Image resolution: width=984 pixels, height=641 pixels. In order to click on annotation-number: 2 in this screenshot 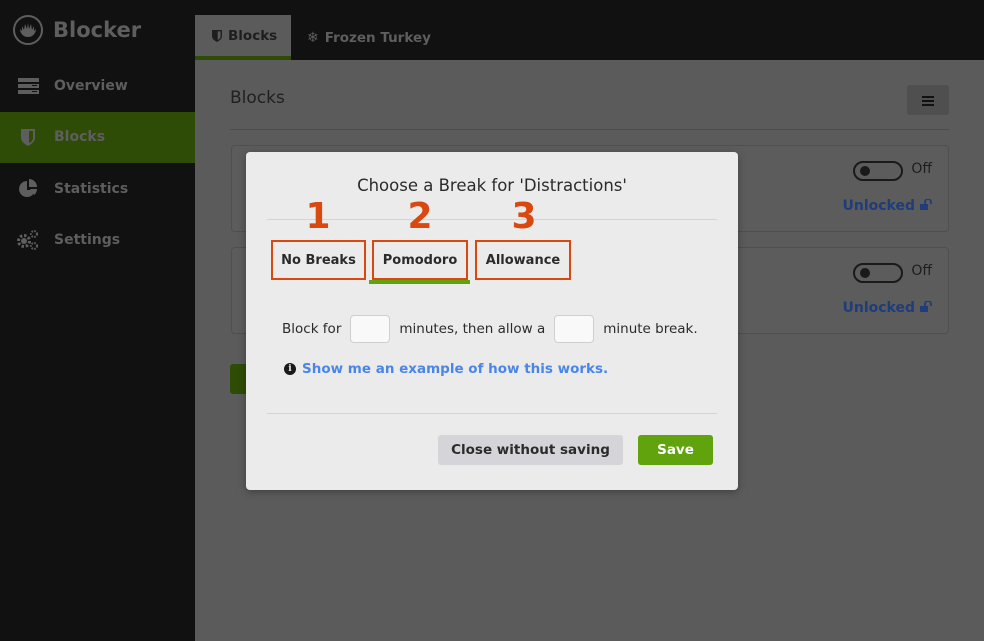, I will do `click(420, 216)`.